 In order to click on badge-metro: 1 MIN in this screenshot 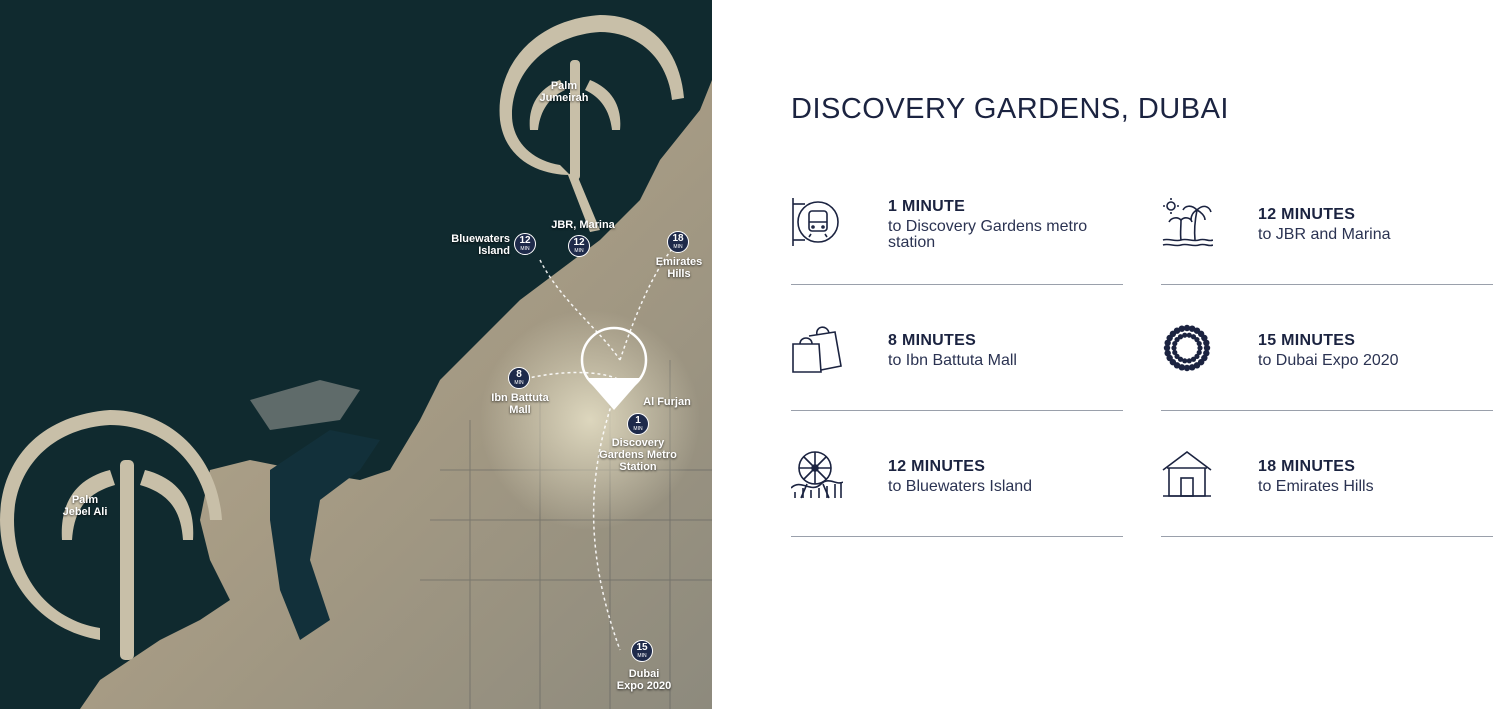, I will do `click(638, 424)`.